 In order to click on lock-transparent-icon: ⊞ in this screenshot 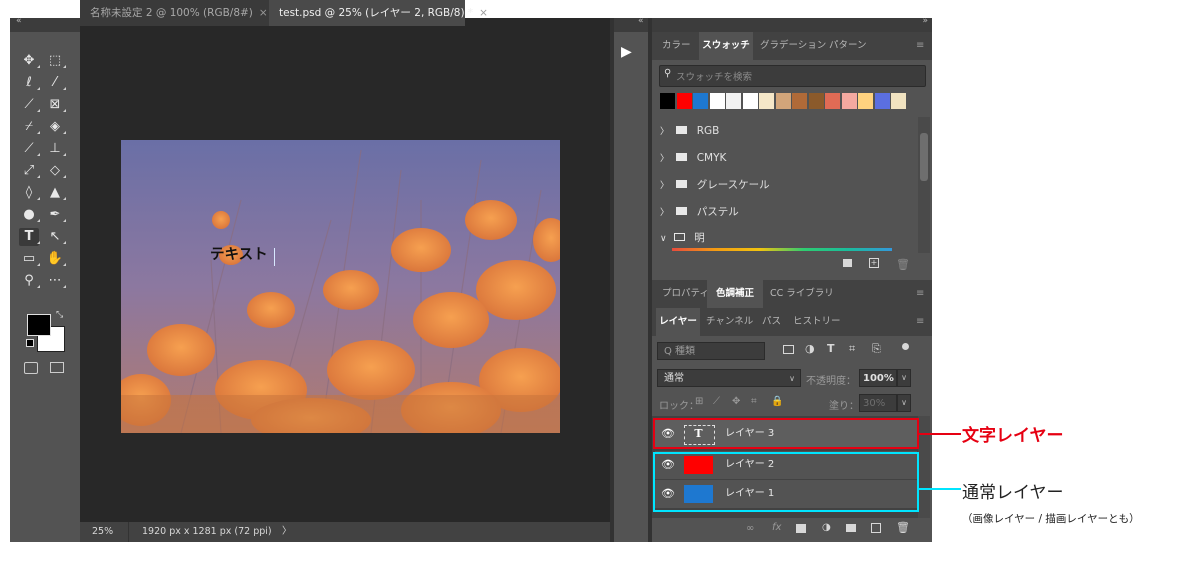, I will do `click(699, 401)`.